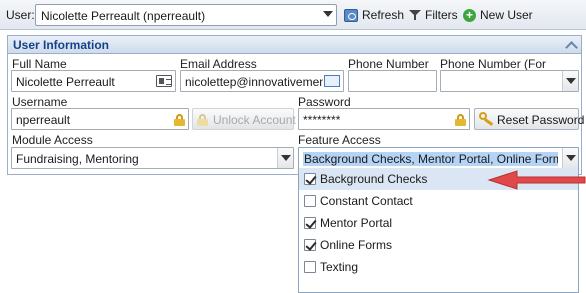  What do you see at coordinates (392, 81) in the screenshot?
I see `phone-field` at bounding box center [392, 81].